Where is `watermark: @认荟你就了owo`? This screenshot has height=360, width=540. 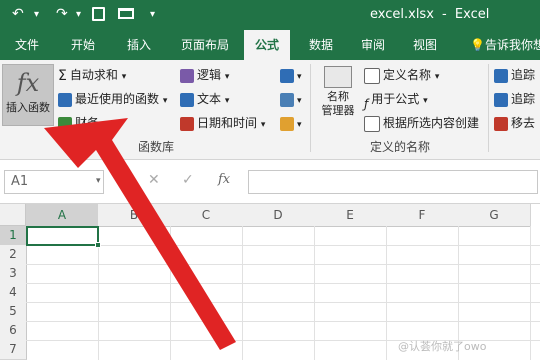 watermark: @认荟你就了owo is located at coordinates (442, 346).